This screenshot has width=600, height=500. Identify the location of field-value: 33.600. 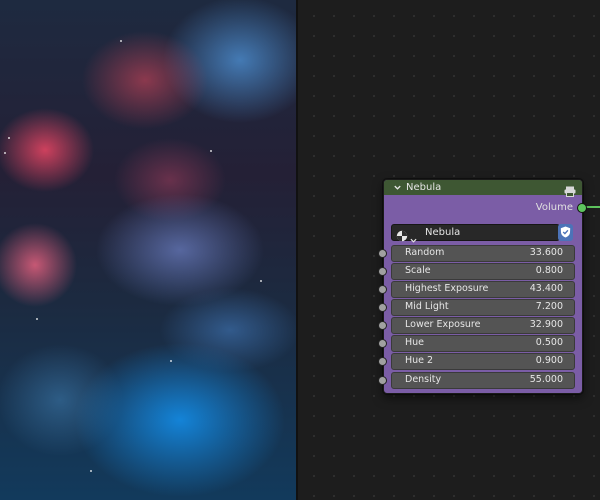
(546, 252).